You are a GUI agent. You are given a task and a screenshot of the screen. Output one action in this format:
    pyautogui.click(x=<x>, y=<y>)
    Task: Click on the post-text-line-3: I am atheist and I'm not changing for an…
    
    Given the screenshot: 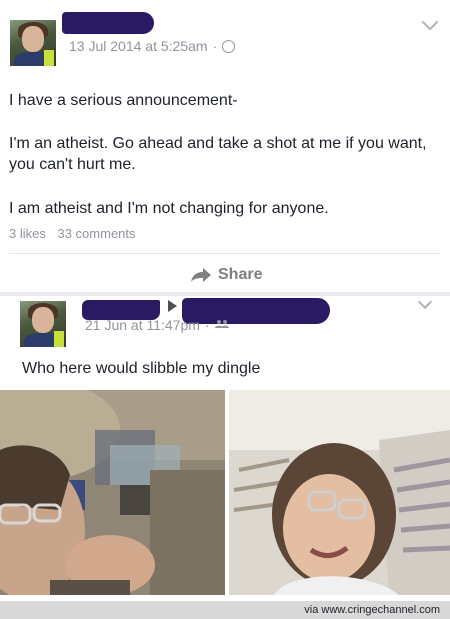 What is the action you would take?
    pyautogui.click(x=169, y=208)
    